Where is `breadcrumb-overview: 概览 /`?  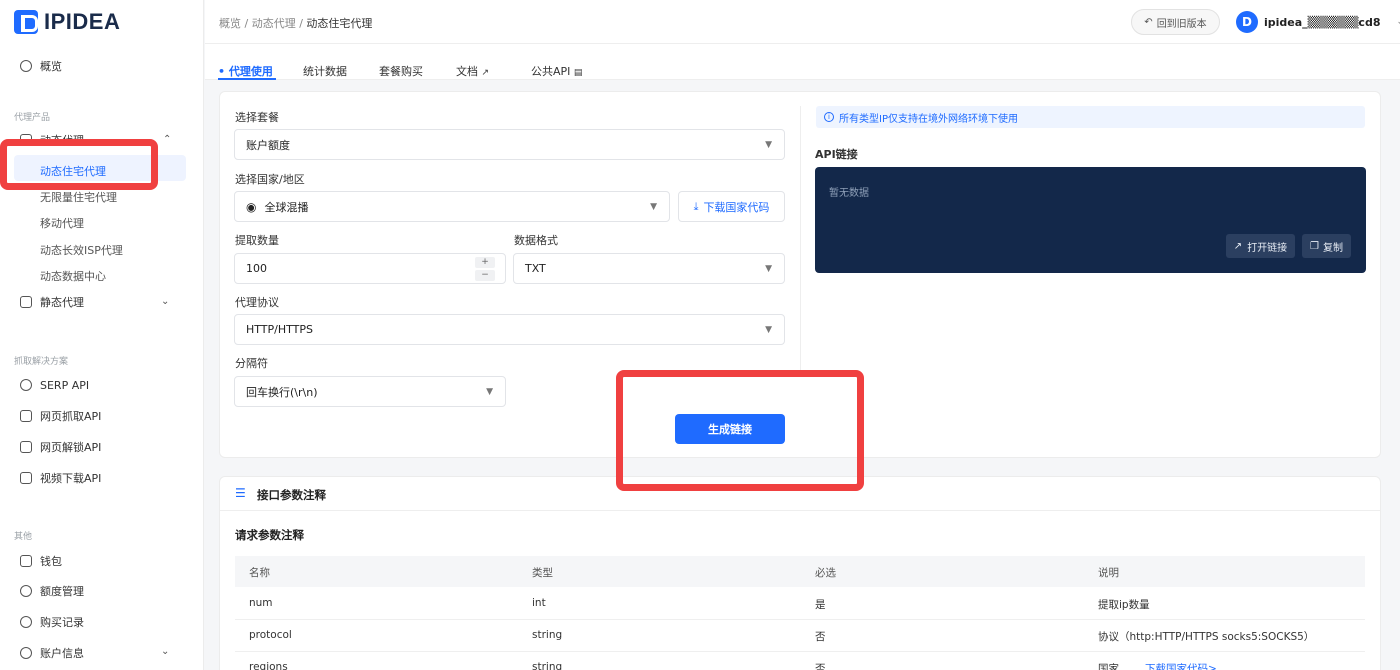 breadcrumb-overview: 概览 / is located at coordinates (233, 23).